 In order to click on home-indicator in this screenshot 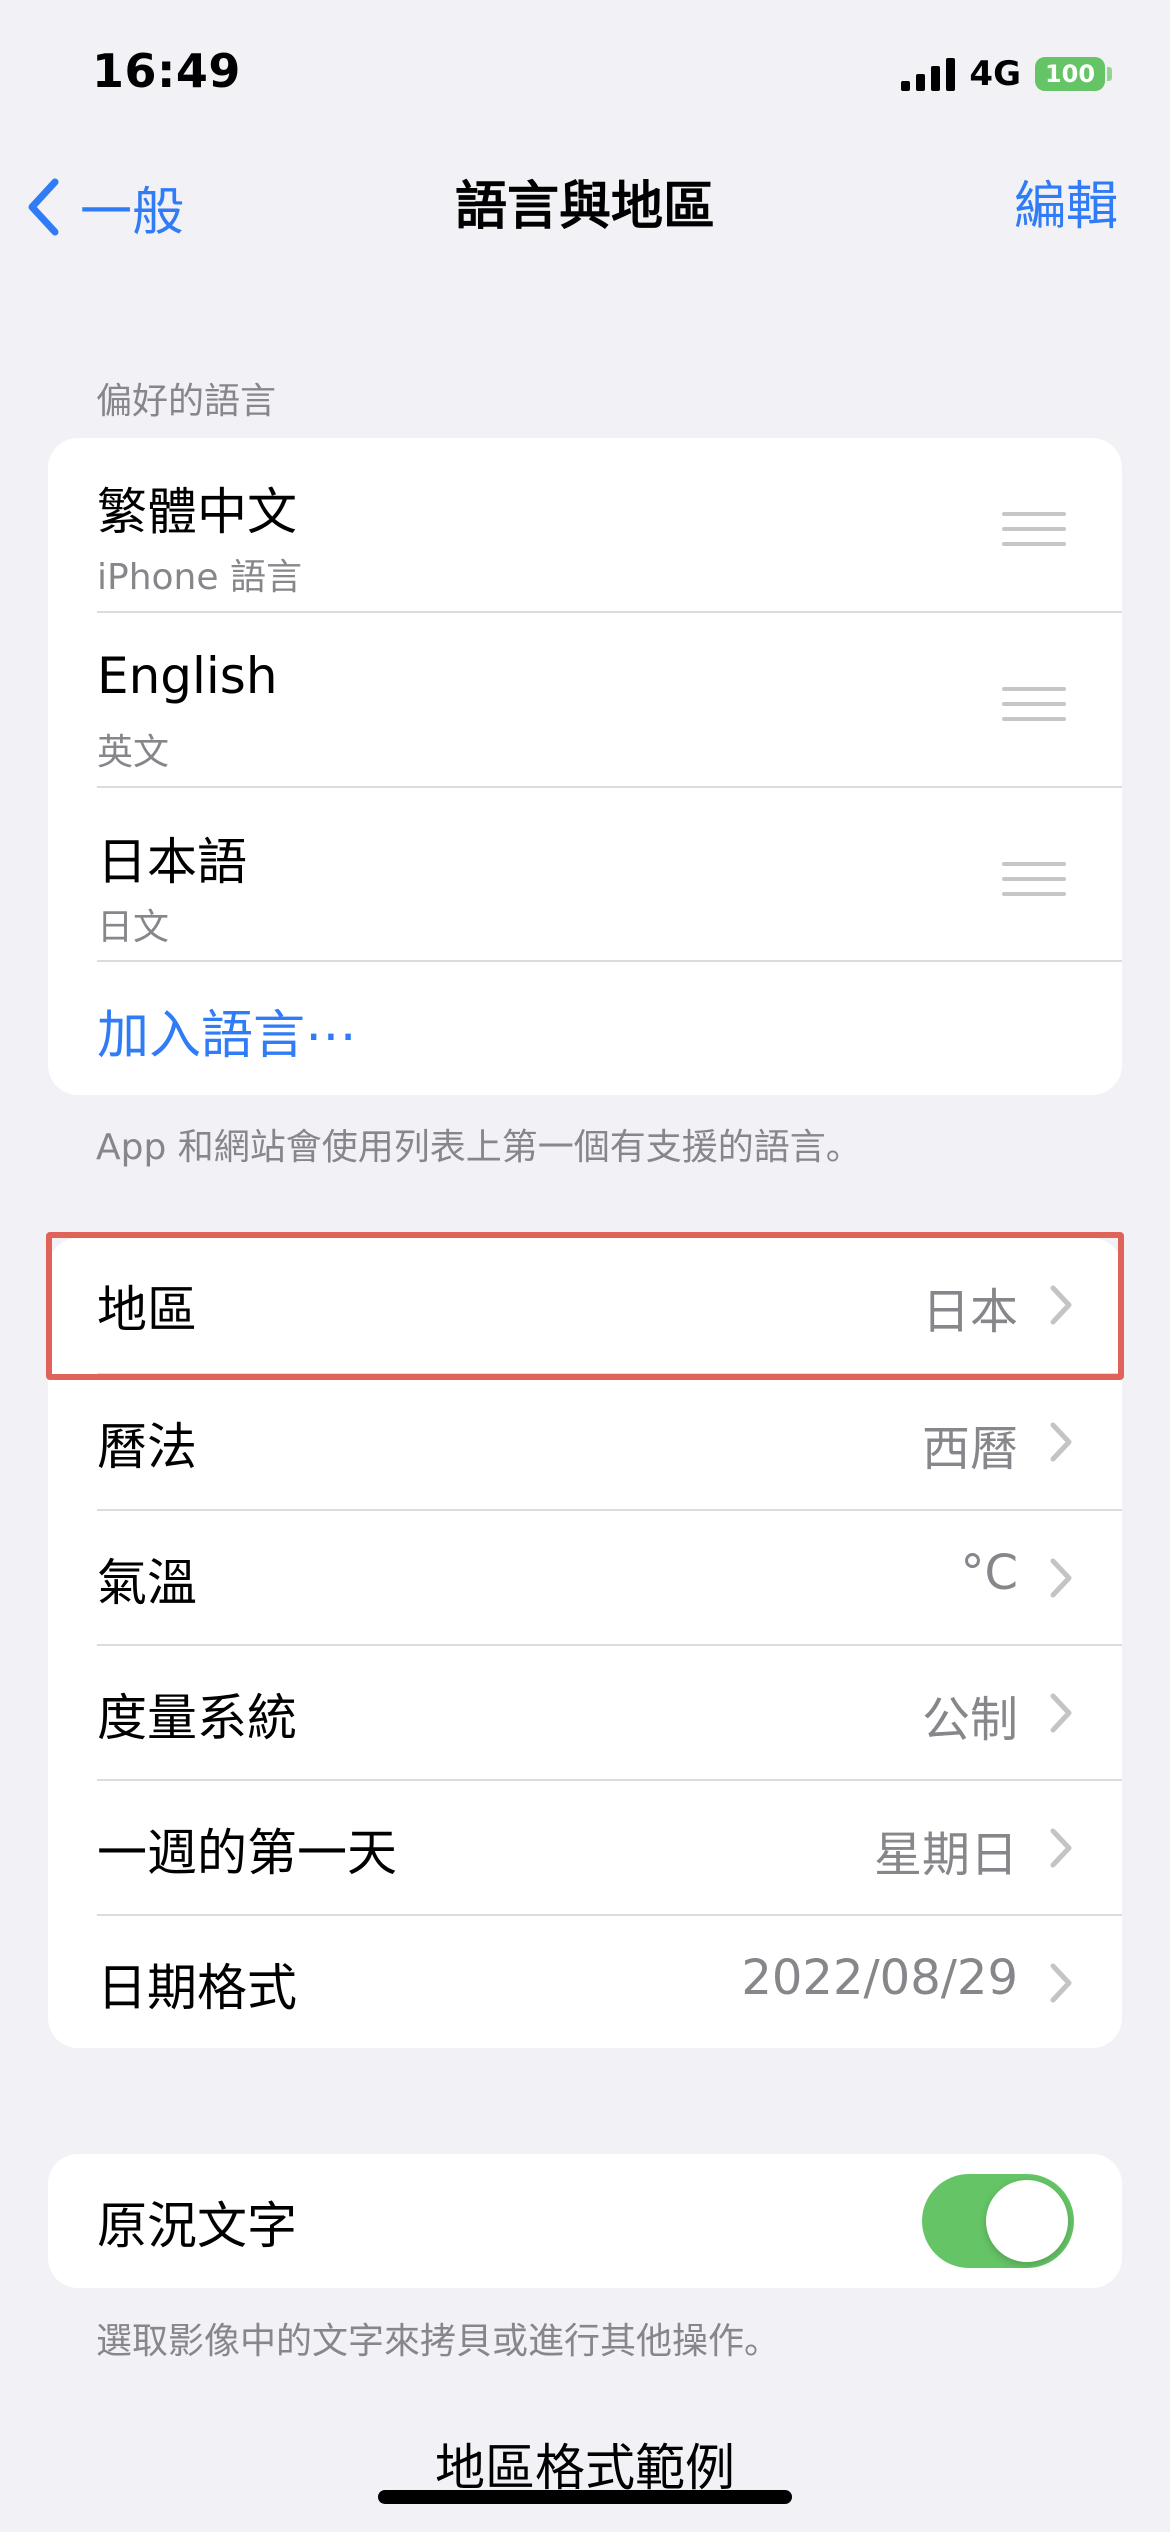, I will do `click(585, 2497)`.